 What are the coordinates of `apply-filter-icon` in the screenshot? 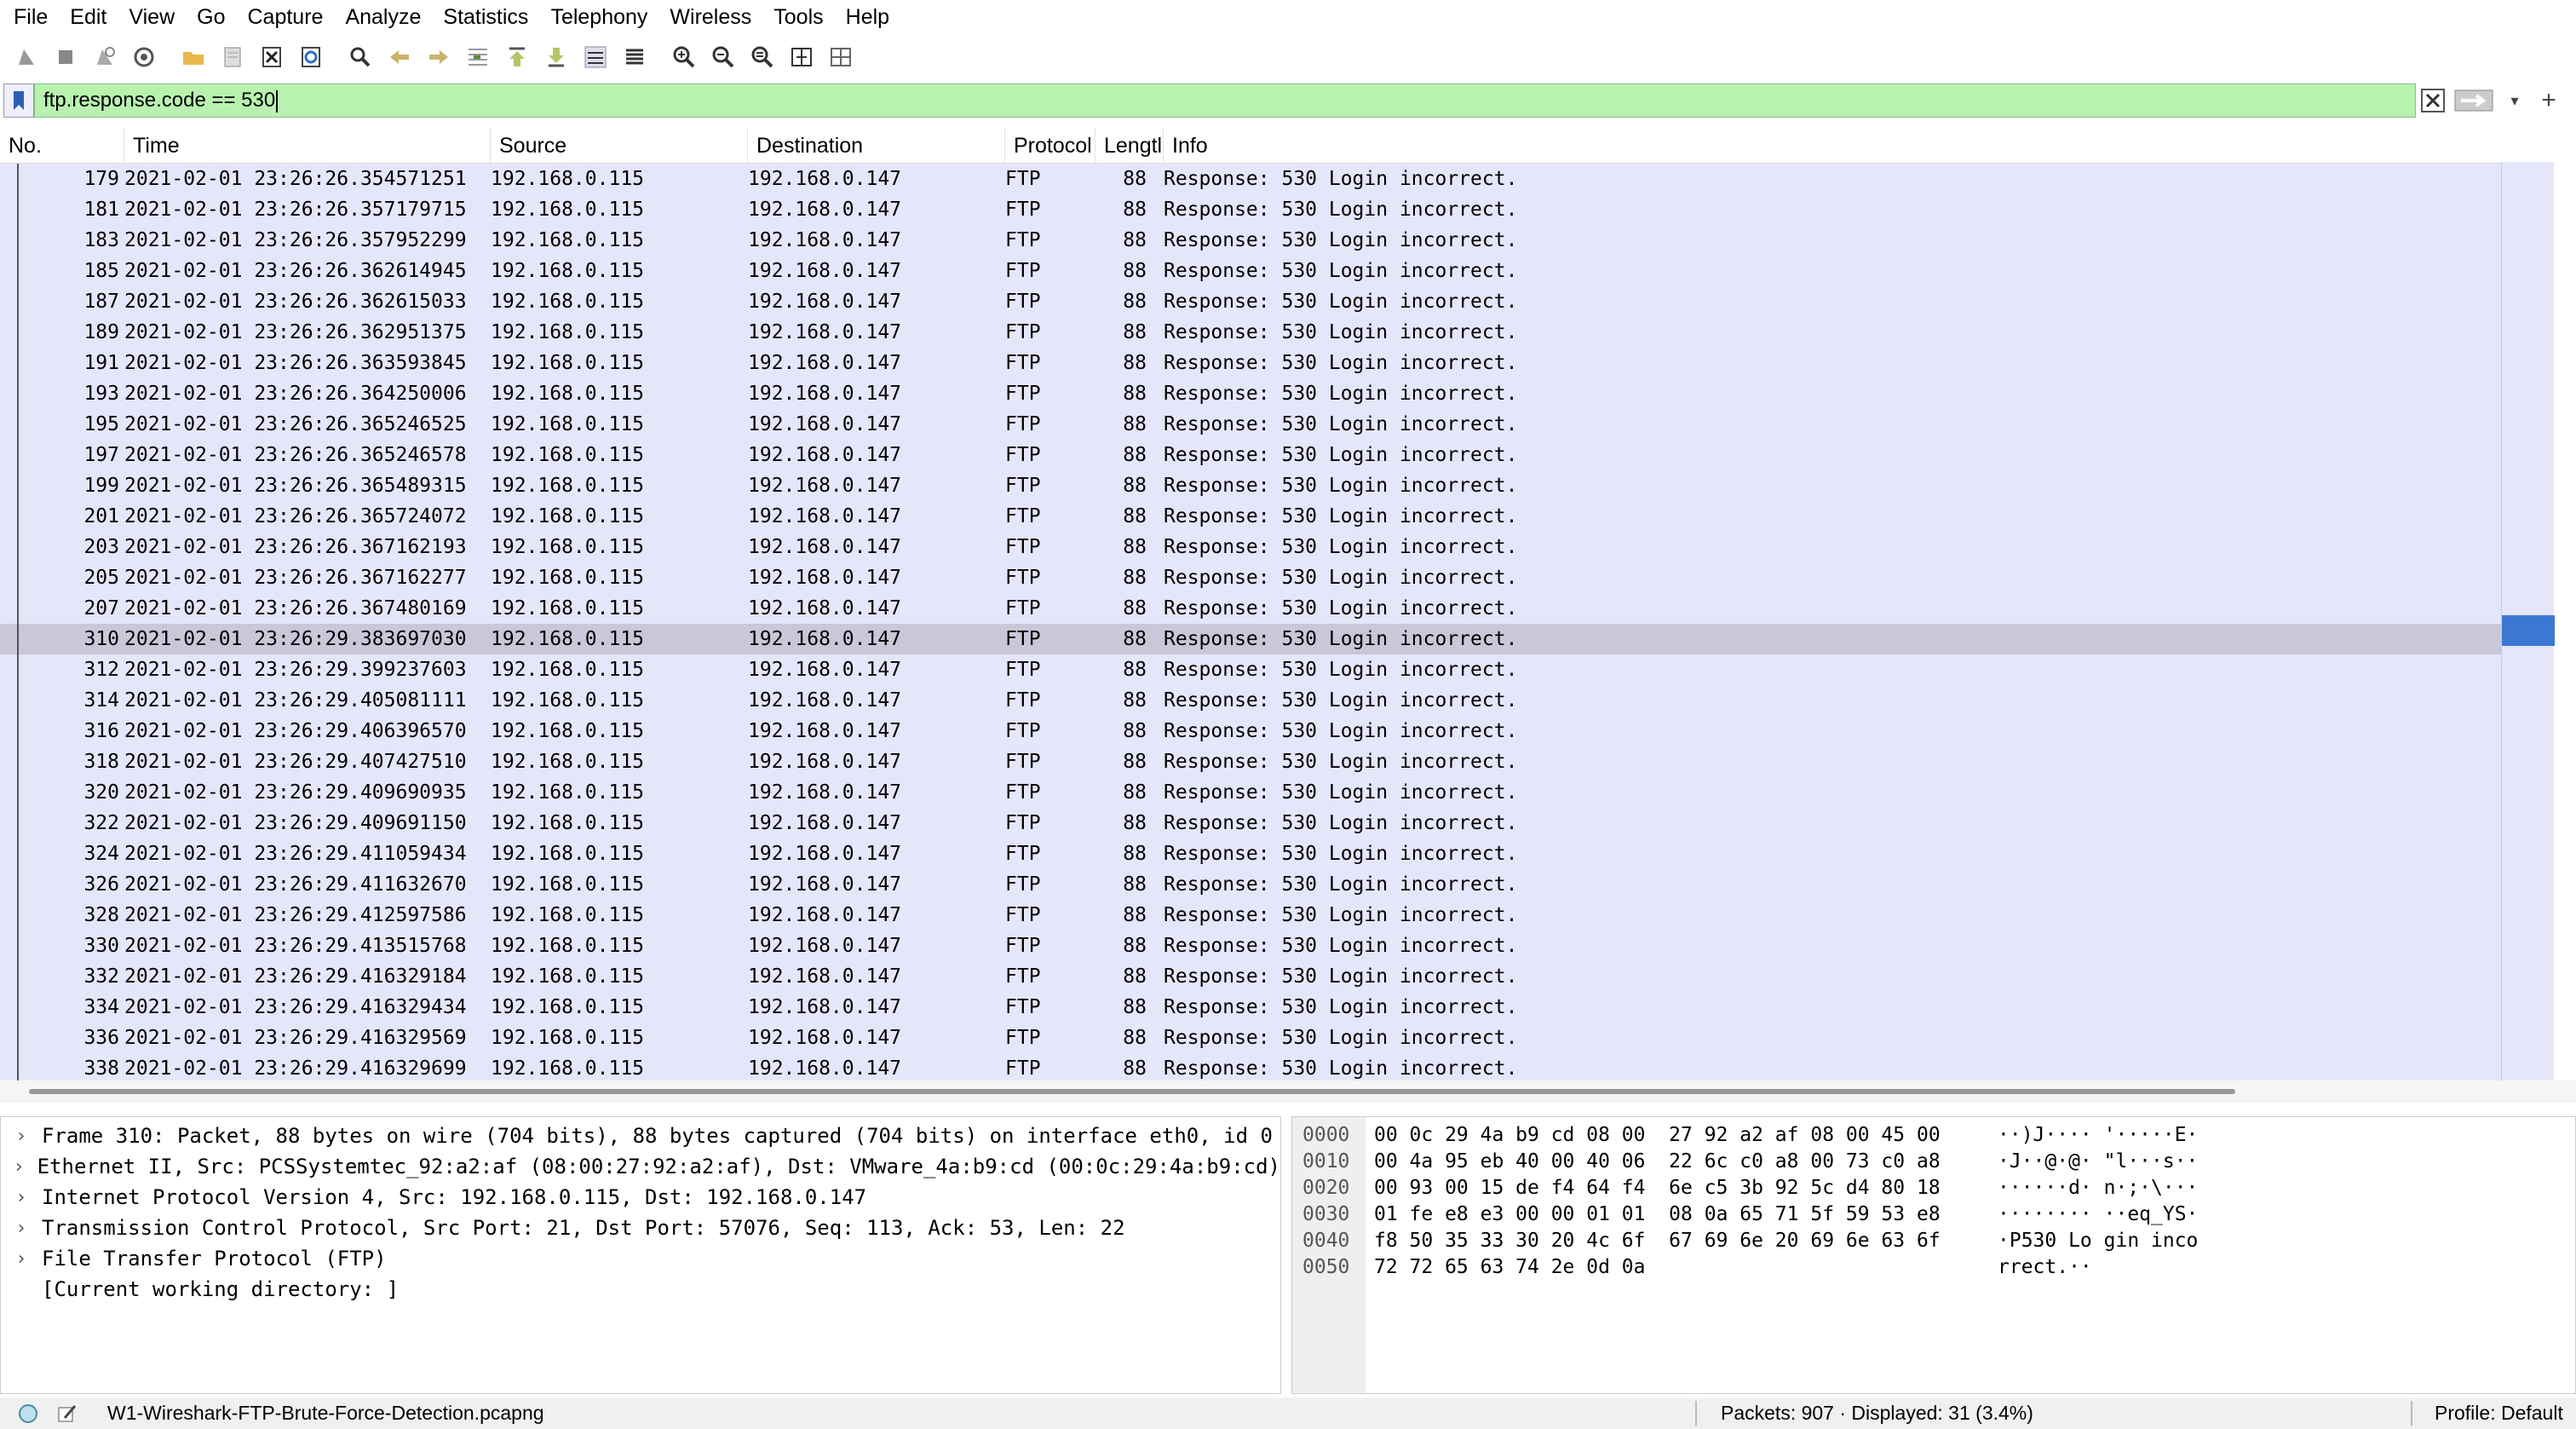 It's located at (2474, 101).